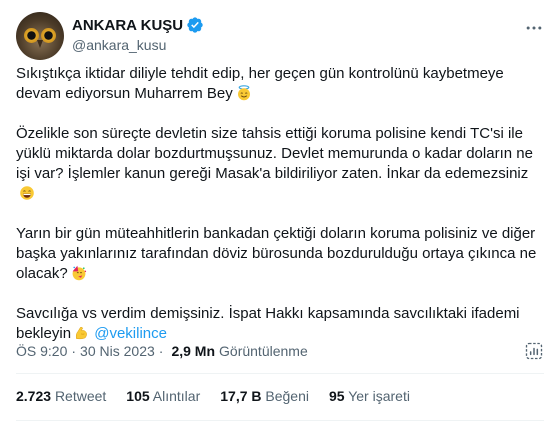 The width and height of the screenshot is (560, 428). Describe the element at coordinates (79, 273) in the screenshot. I see `partying-face-icon` at that location.